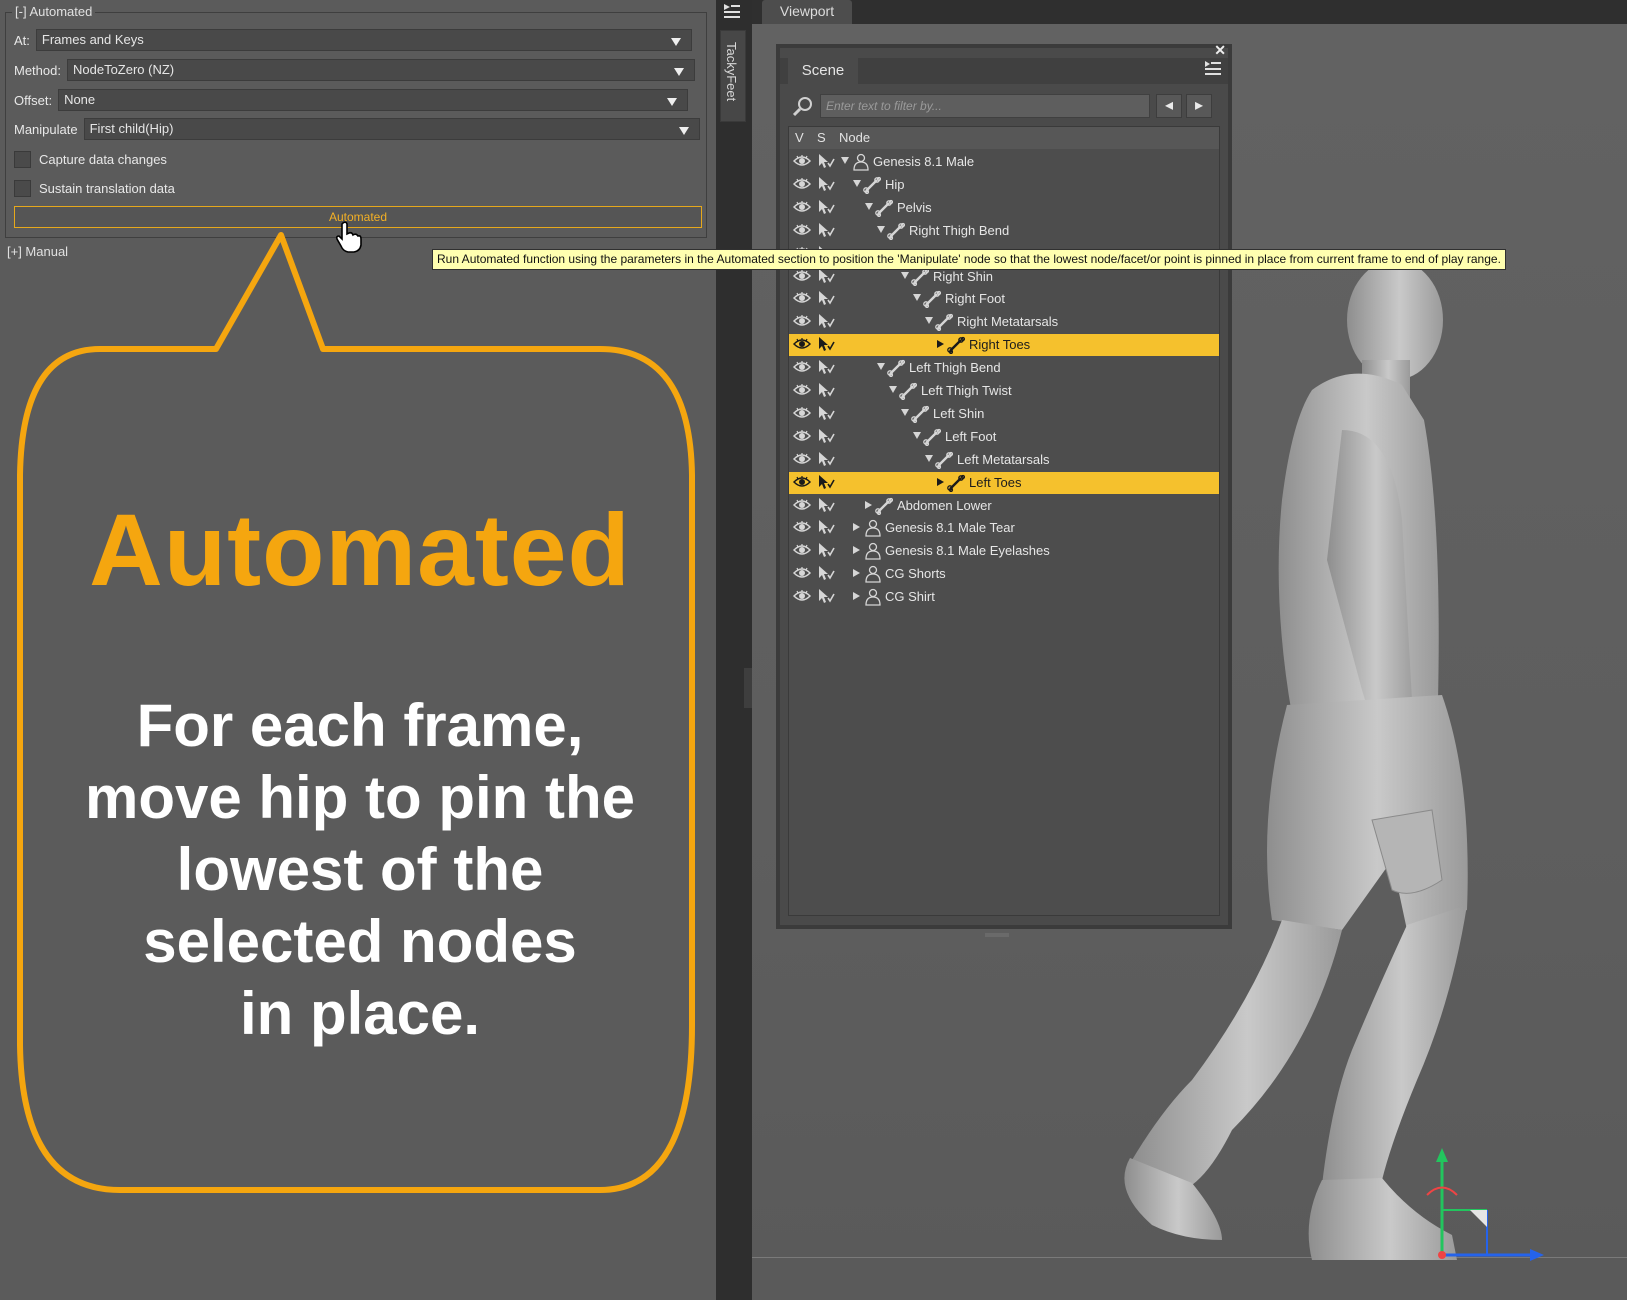 The image size is (1627, 1300). Describe the element at coordinates (363, 40) in the screenshot. I see `at-dropdown: Frames and Keys` at that location.